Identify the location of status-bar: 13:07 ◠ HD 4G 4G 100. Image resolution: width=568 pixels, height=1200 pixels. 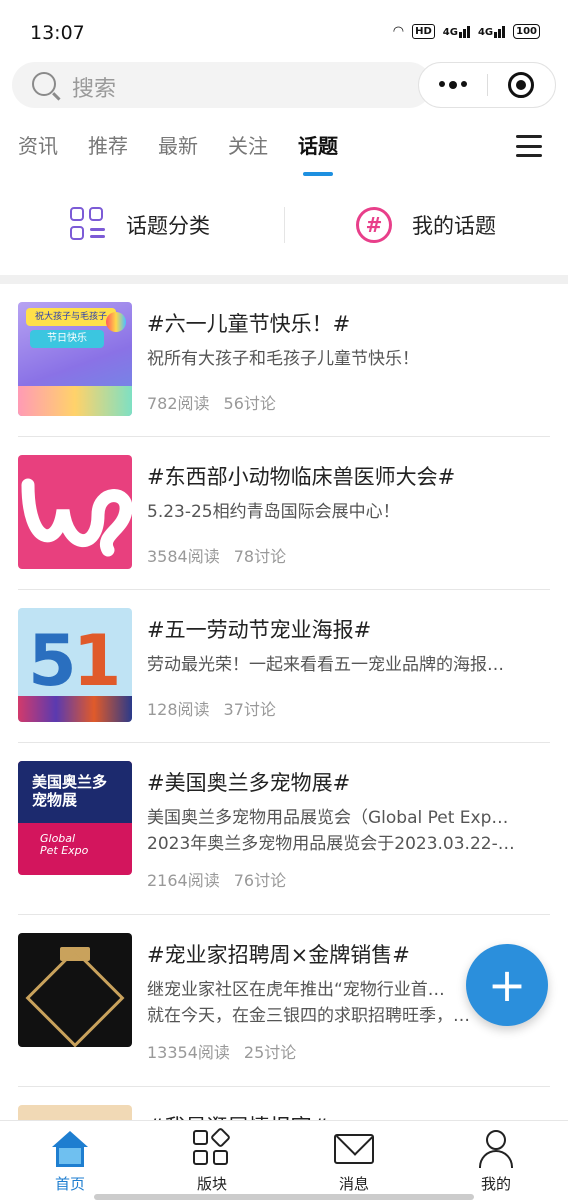
(284, 31).